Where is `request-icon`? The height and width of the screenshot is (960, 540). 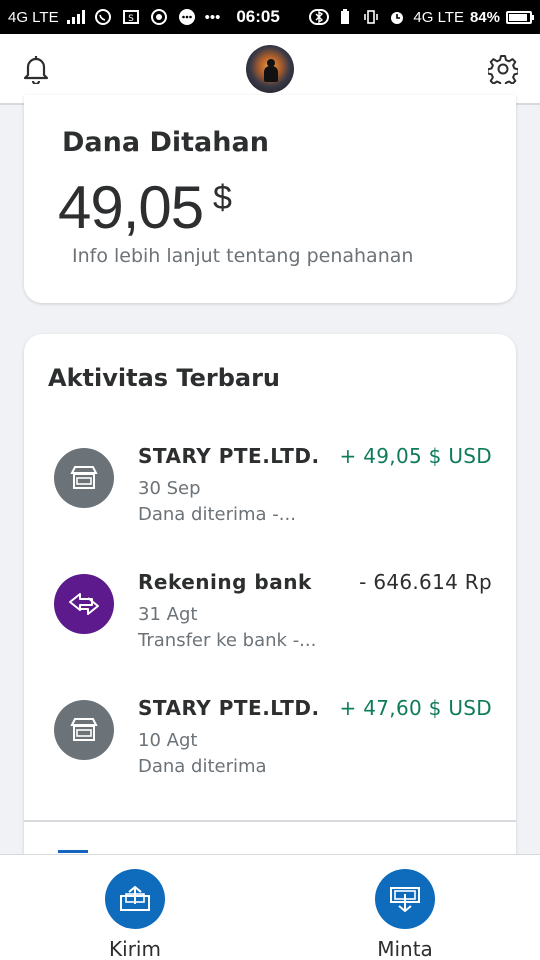
request-icon is located at coordinates (405, 899).